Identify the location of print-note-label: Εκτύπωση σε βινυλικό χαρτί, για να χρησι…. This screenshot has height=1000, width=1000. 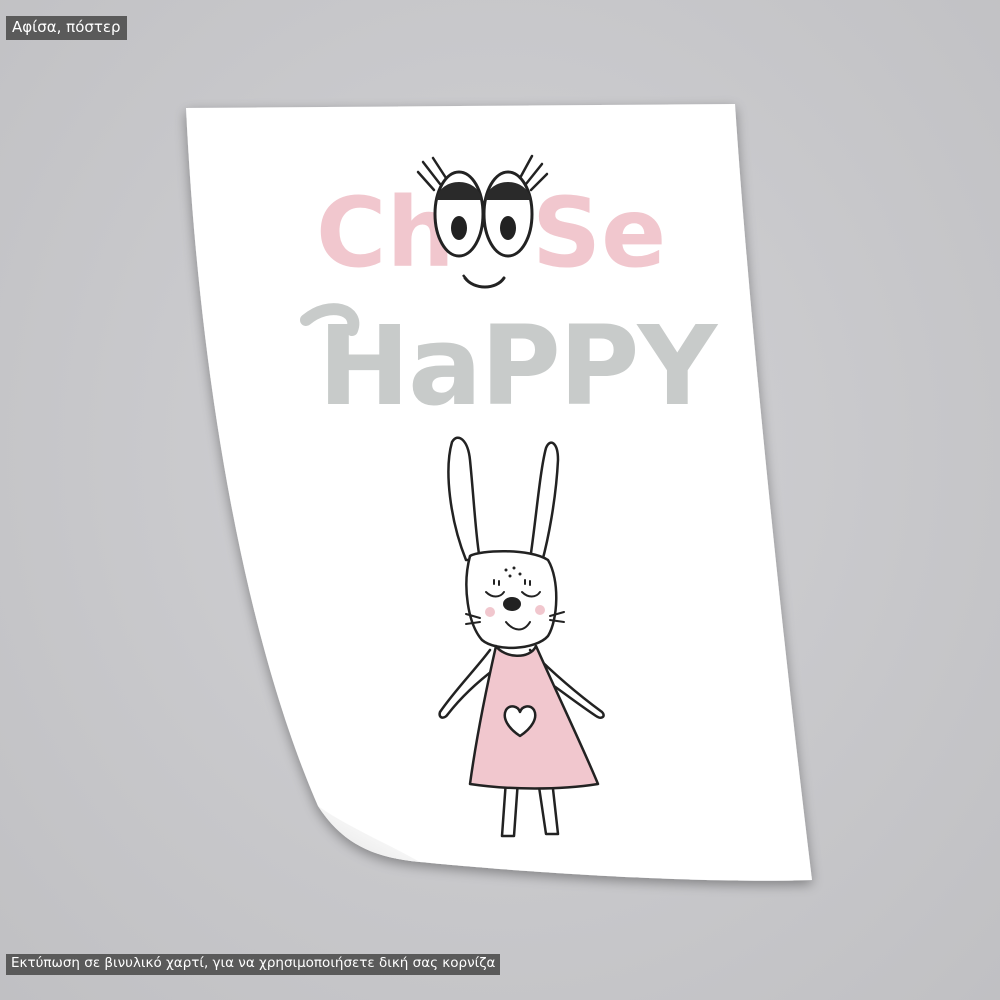
(253, 964).